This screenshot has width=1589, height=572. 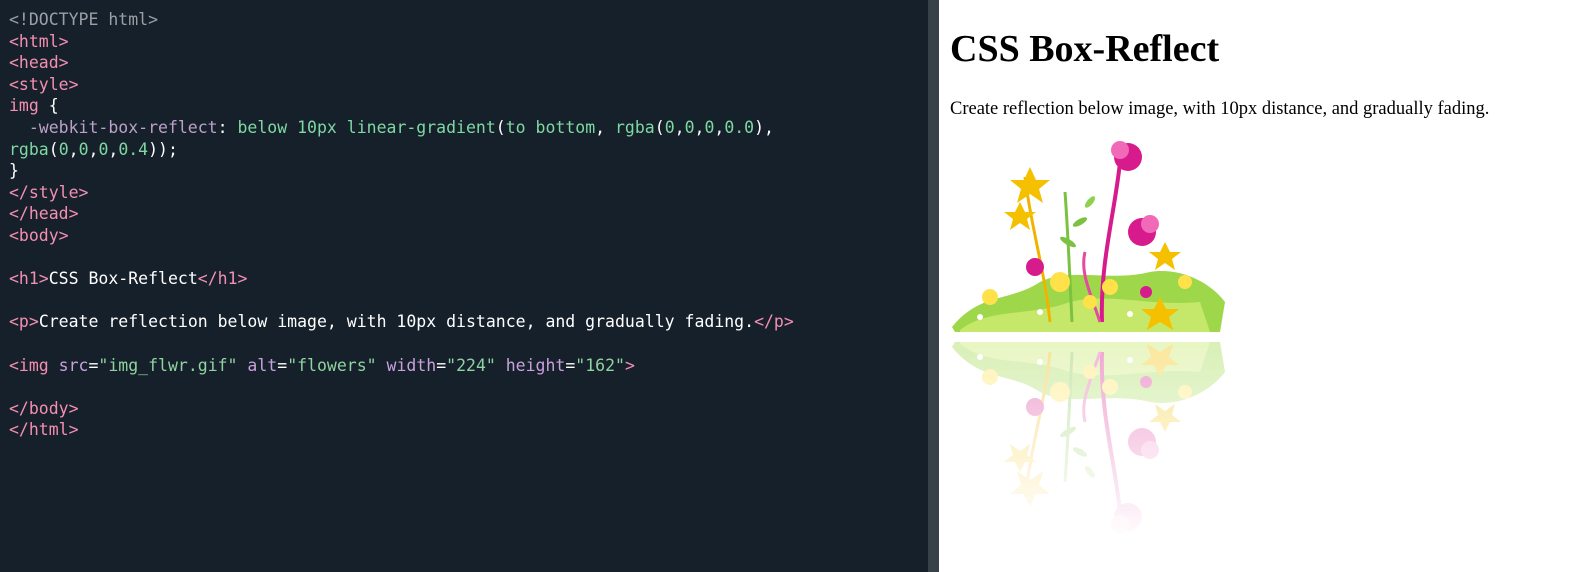 I want to click on code-token-str: "162", so click(x=600, y=365).